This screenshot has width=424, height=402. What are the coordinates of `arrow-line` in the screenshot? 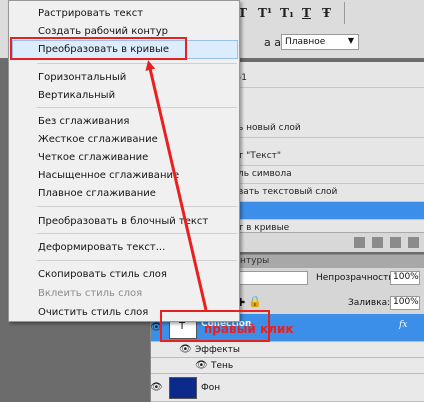 It's located at (176, 185).